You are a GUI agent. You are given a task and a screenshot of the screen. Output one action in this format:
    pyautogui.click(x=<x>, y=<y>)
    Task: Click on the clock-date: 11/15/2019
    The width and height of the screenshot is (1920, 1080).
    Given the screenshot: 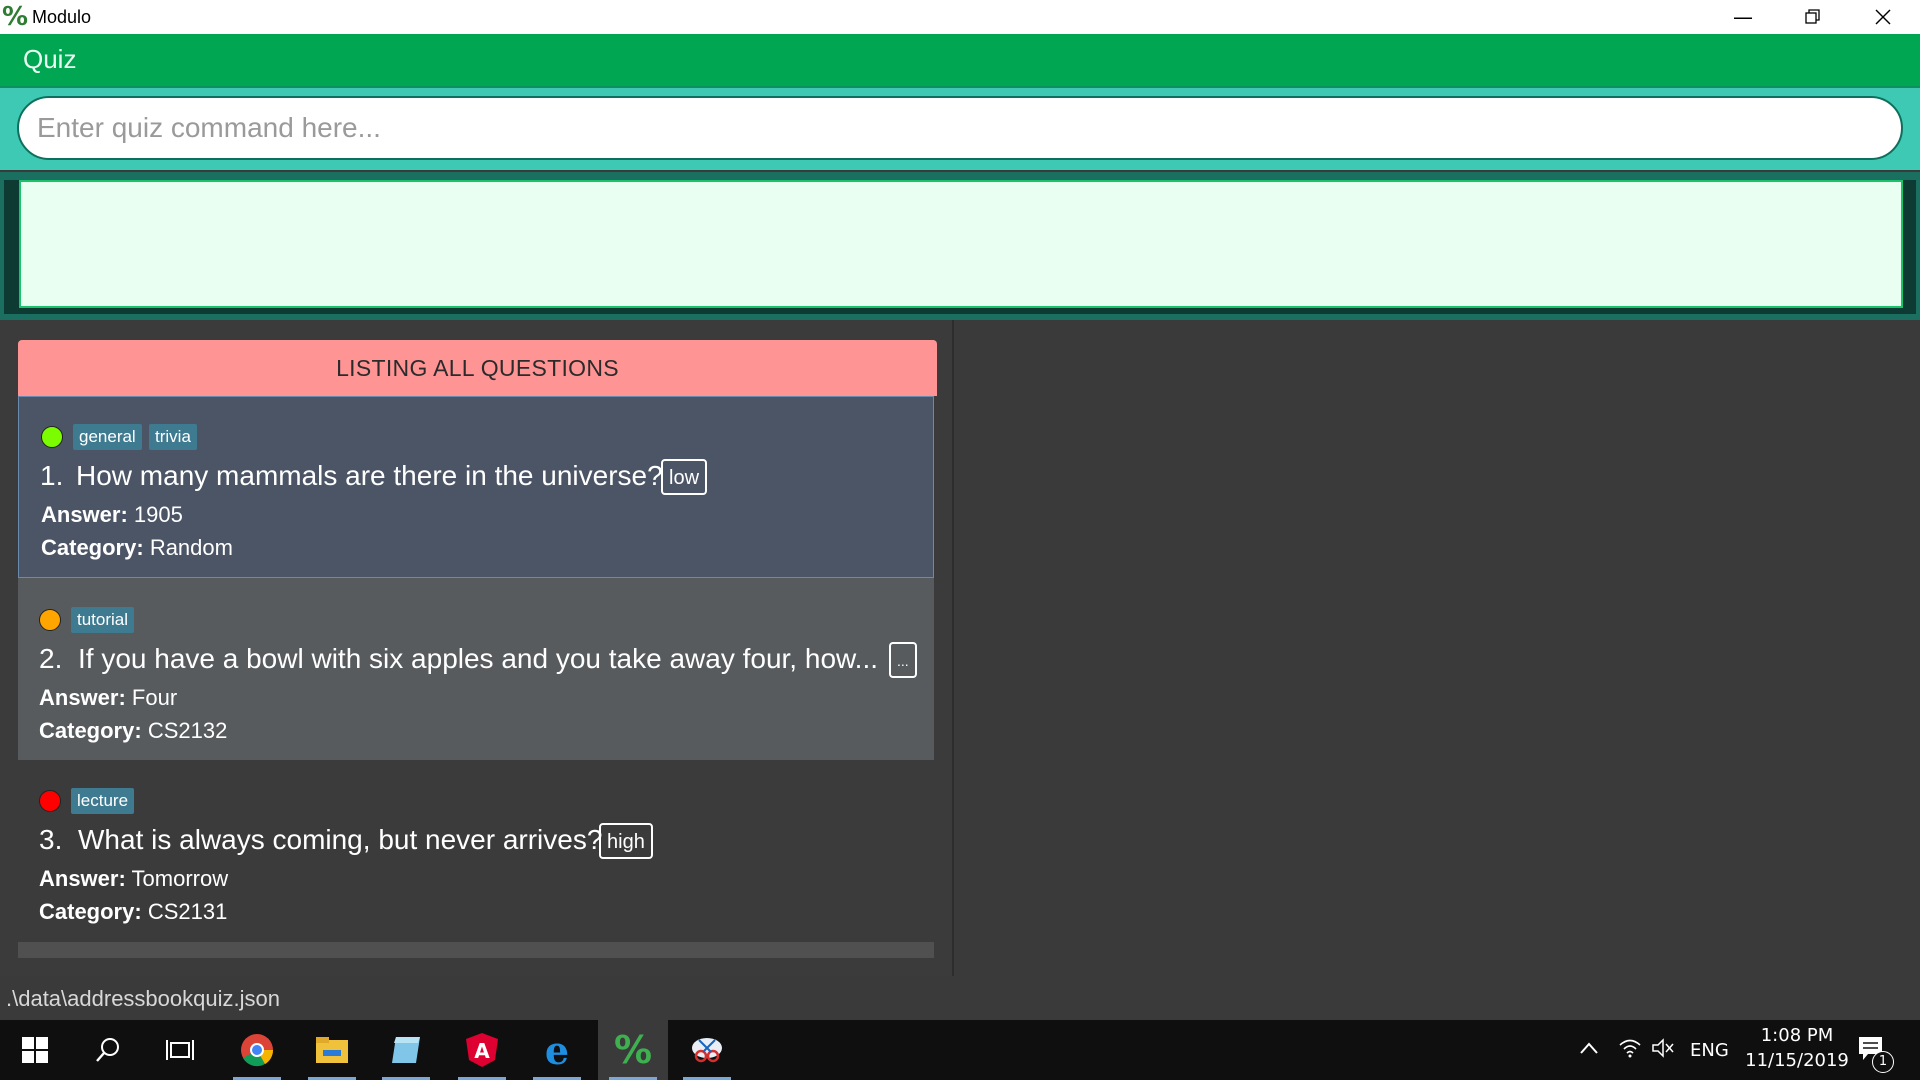 What is the action you would take?
    pyautogui.click(x=1797, y=1060)
    